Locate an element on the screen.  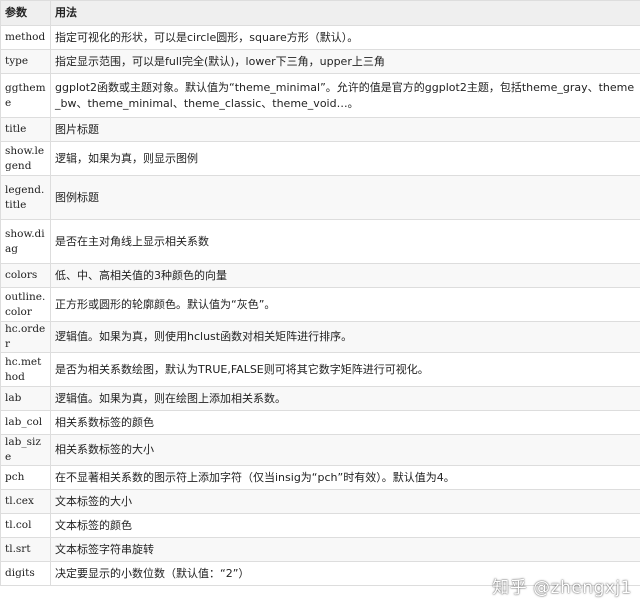
param-name-cell: colors is located at coordinates (25, 275).